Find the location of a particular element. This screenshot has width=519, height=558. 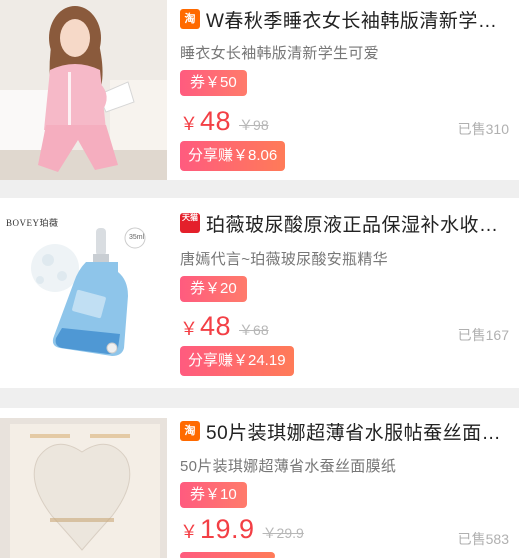

coupon-badge: 券￥20 is located at coordinates (213, 289).